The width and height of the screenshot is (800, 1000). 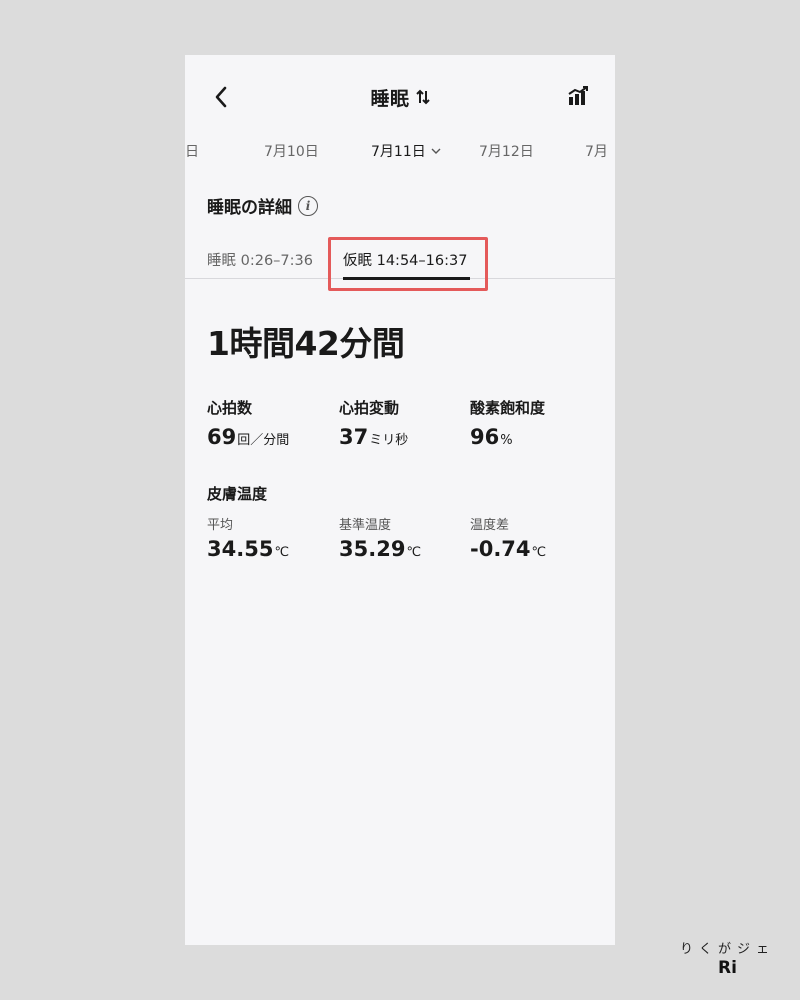 I want to click on chart-button, so click(x=578, y=96).